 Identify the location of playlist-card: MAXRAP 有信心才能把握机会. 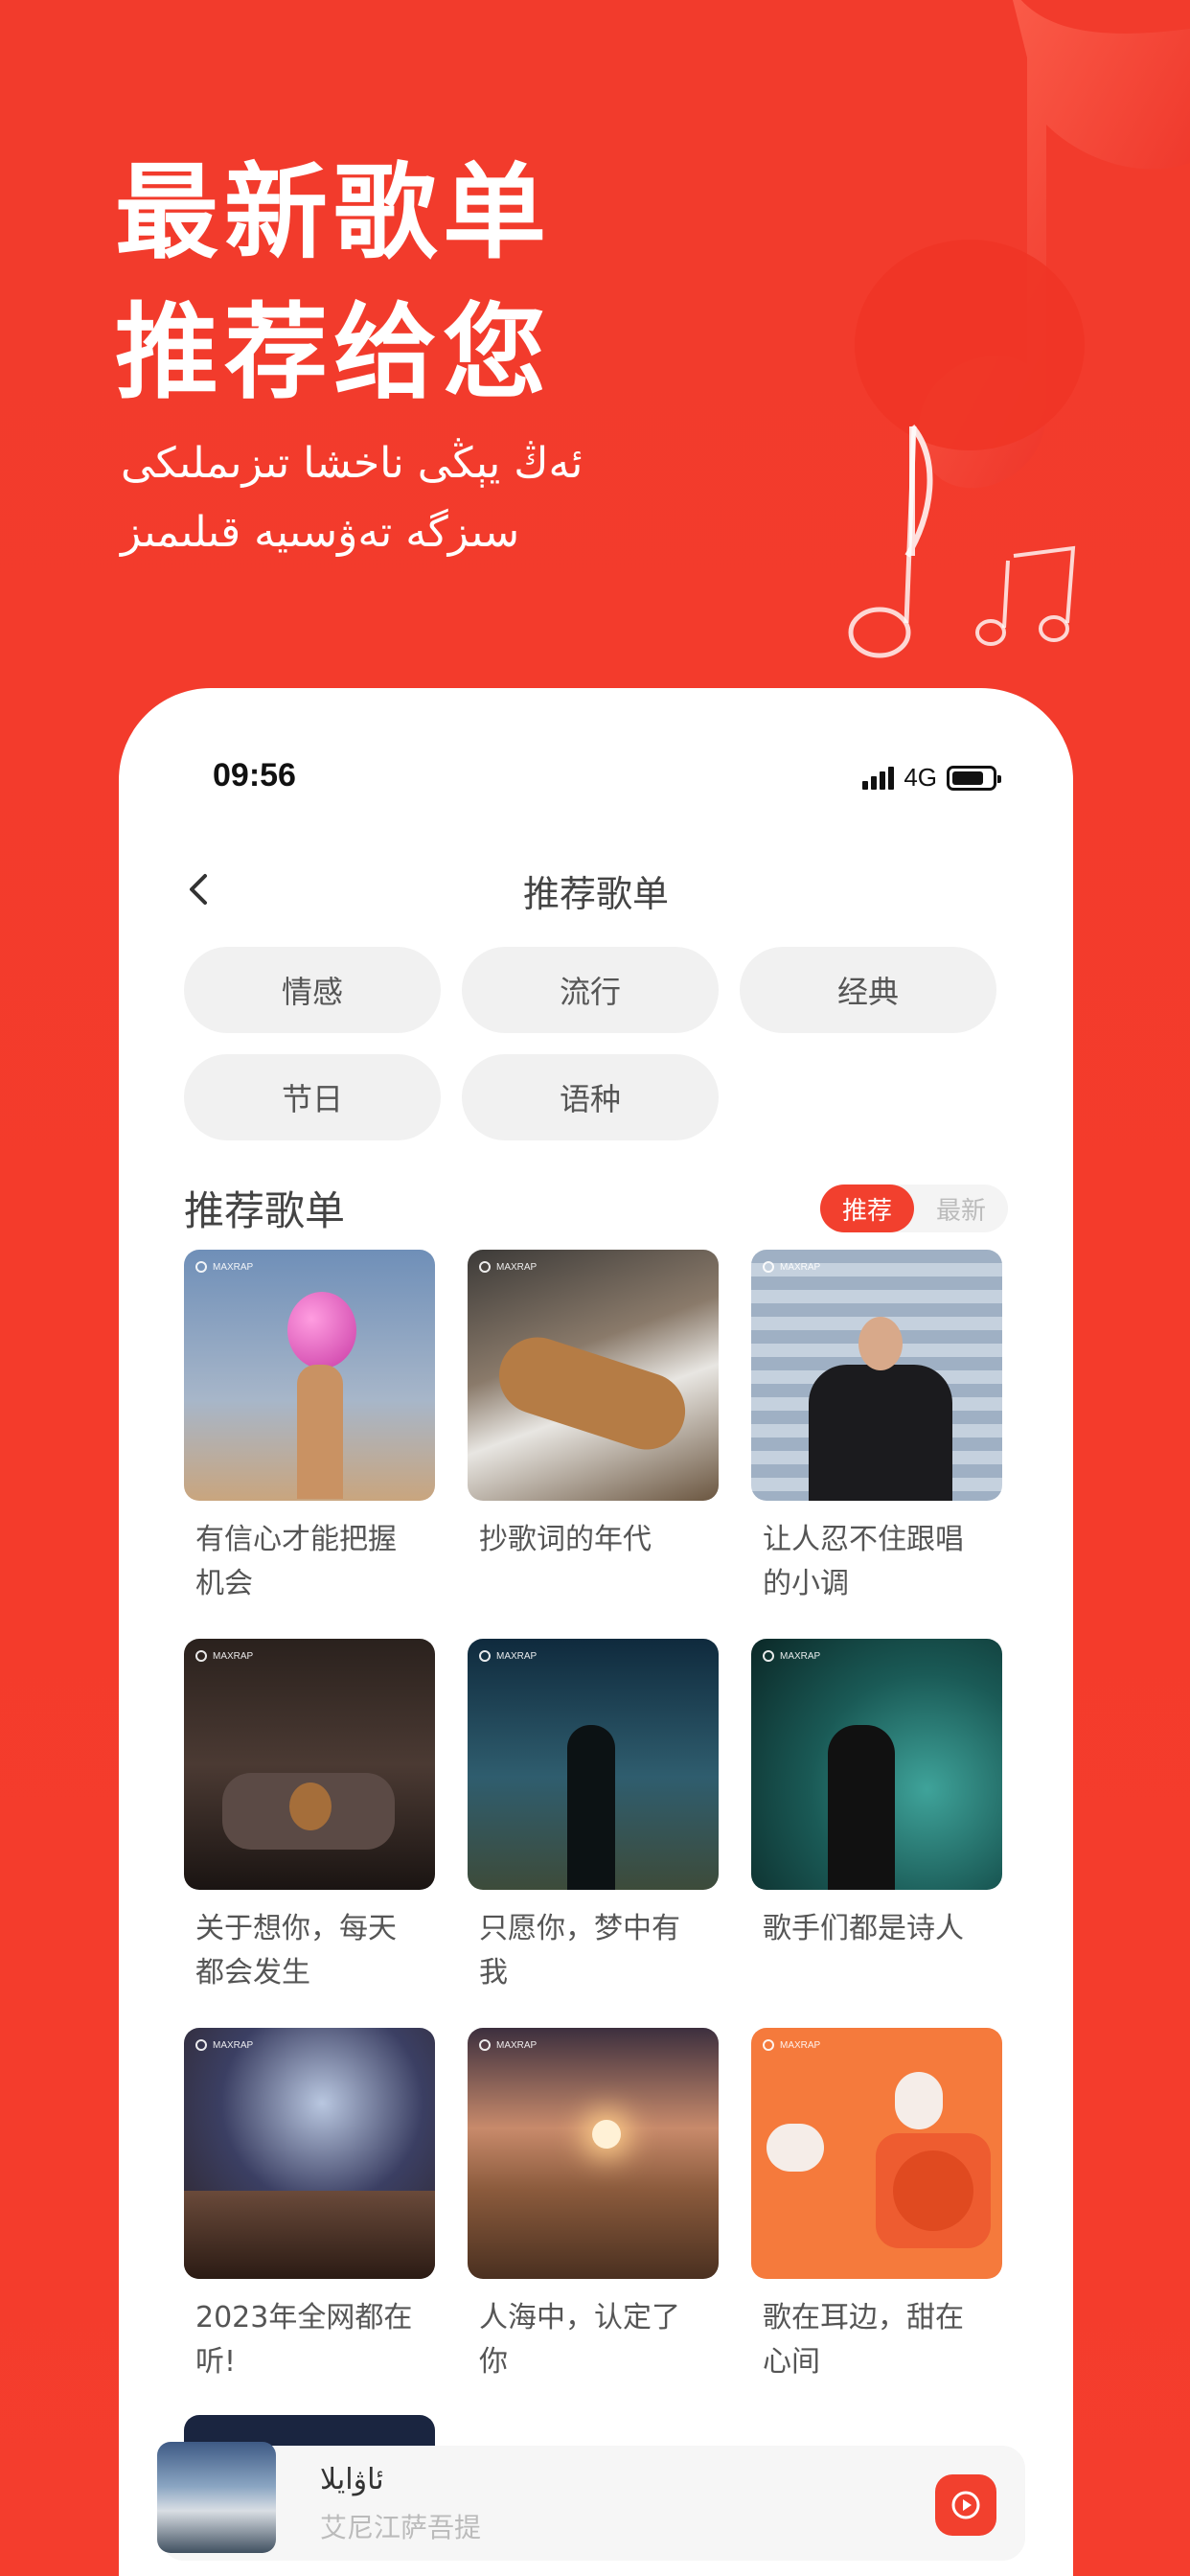
(310, 1444).